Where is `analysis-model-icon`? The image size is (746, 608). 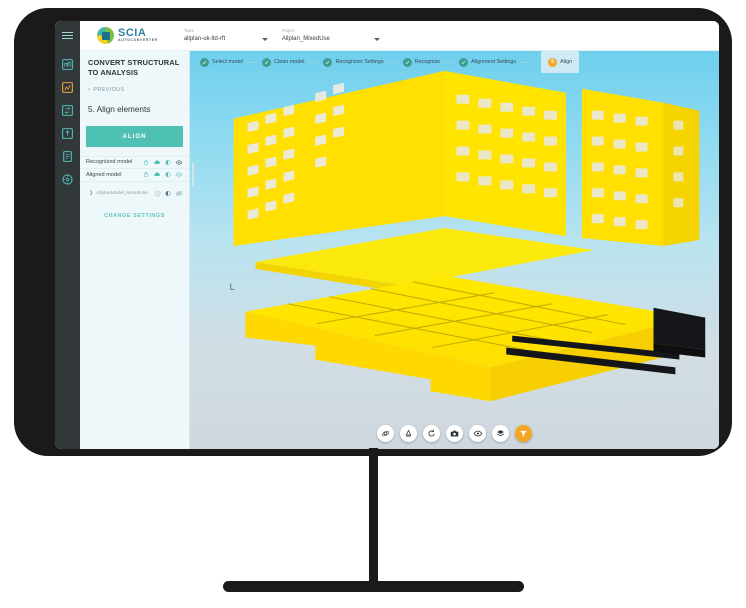 analysis-model-icon is located at coordinates (67, 87).